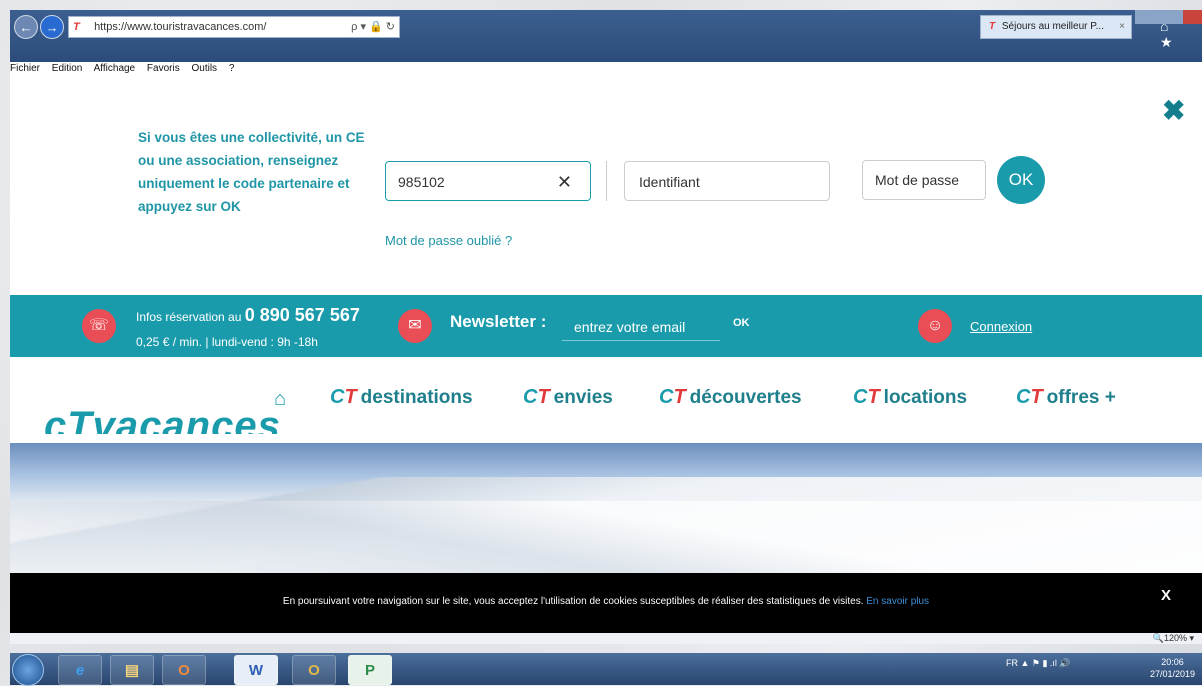 The image size is (1202, 686). What do you see at coordinates (370, 670) in the screenshot?
I see `publisher-taskbar-icon: P` at bounding box center [370, 670].